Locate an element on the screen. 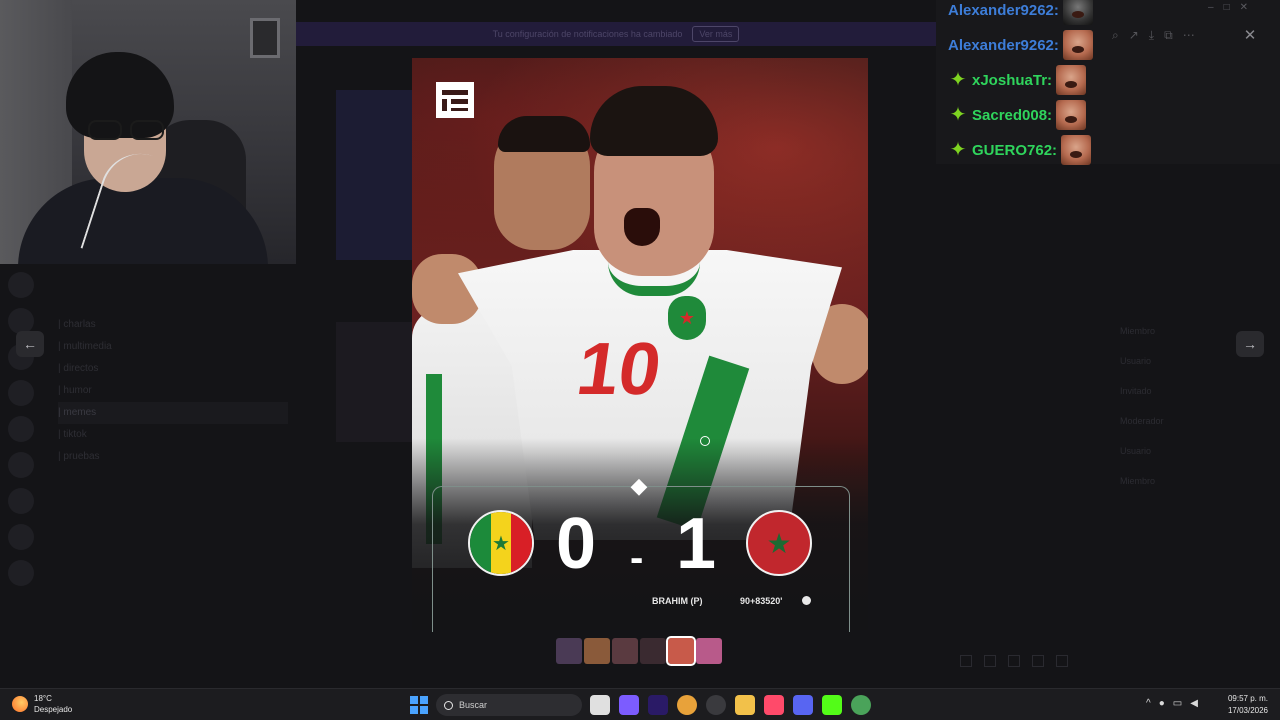 This screenshot has height=720, width=1280. home-score: 0 is located at coordinates (576, 544).